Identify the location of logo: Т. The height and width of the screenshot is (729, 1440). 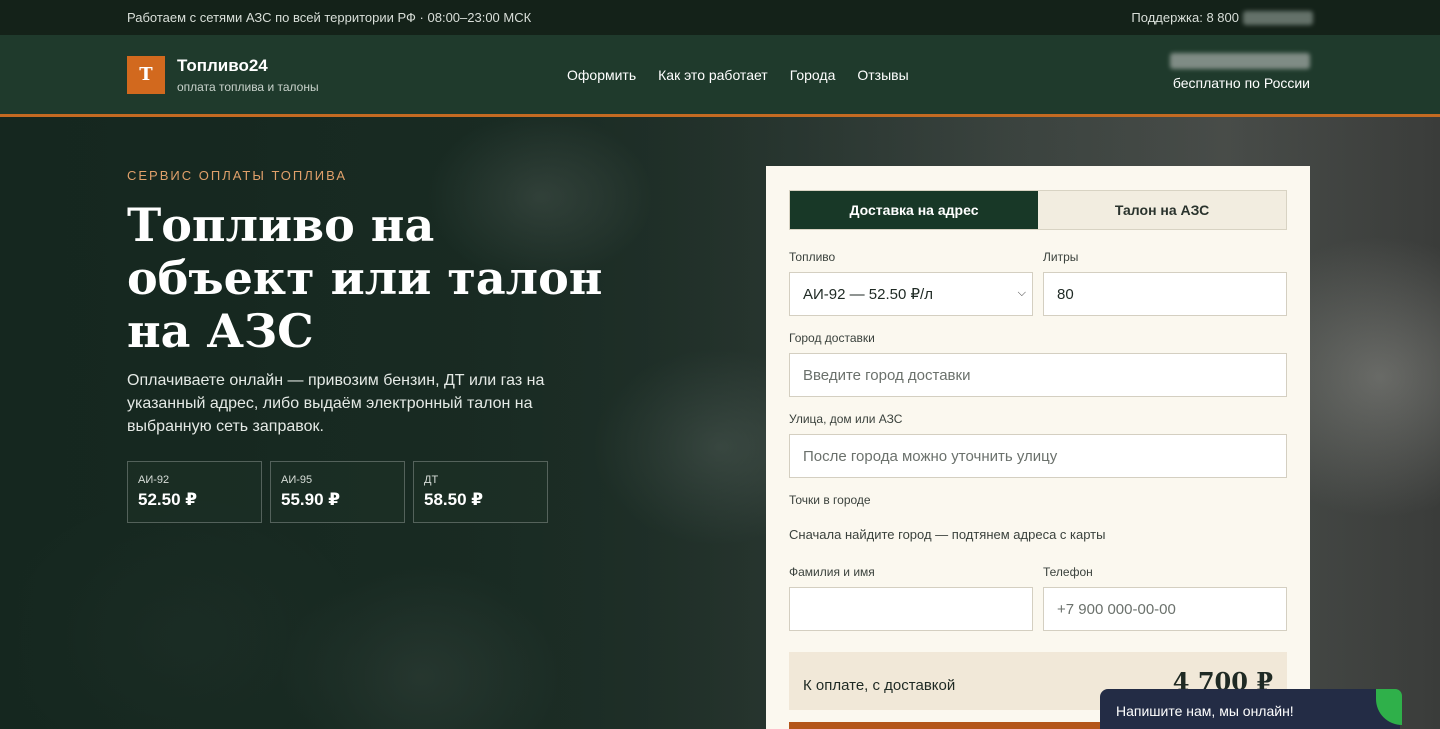
(146, 74).